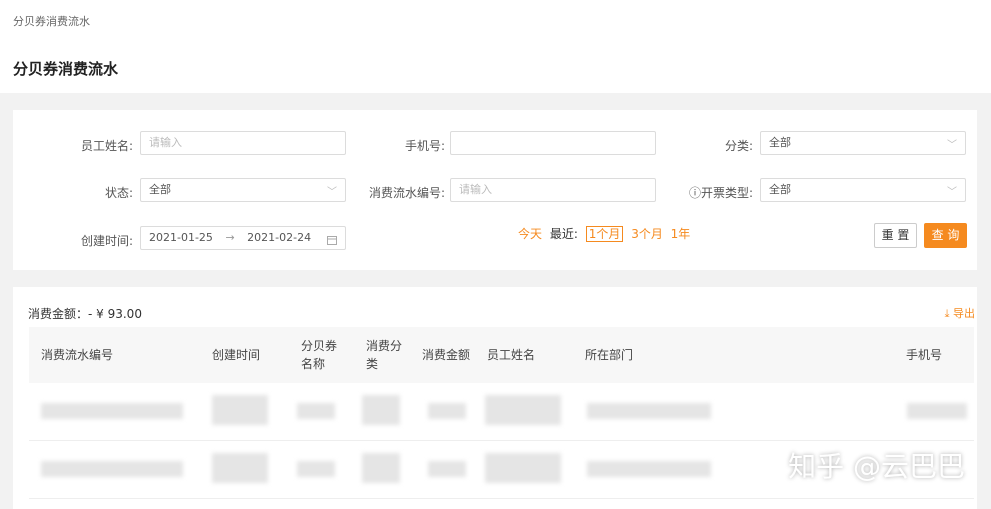 This screenshot has width=991, height=509. Describe the element at coordinates (51, 21) in the screenshot. I see `breadcrumb: 分贝券消费流水` at that location.